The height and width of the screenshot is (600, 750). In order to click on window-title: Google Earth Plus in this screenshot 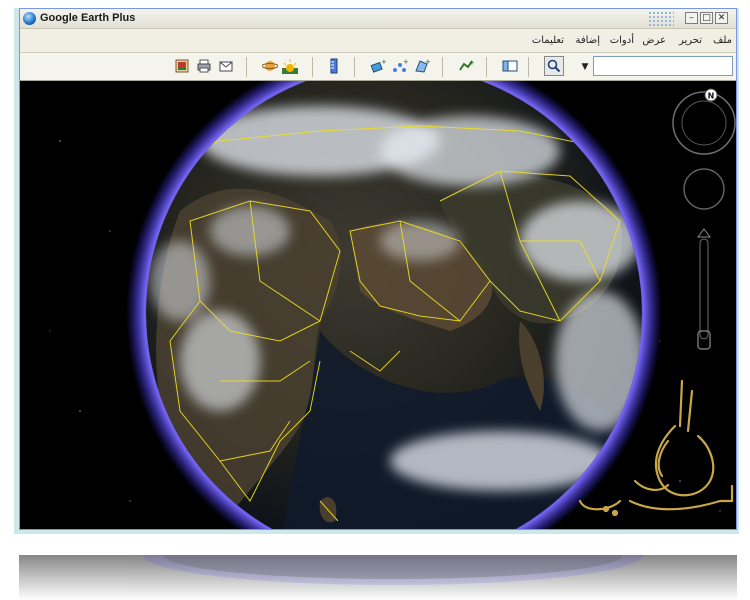, I will do `click(88, 18)`.